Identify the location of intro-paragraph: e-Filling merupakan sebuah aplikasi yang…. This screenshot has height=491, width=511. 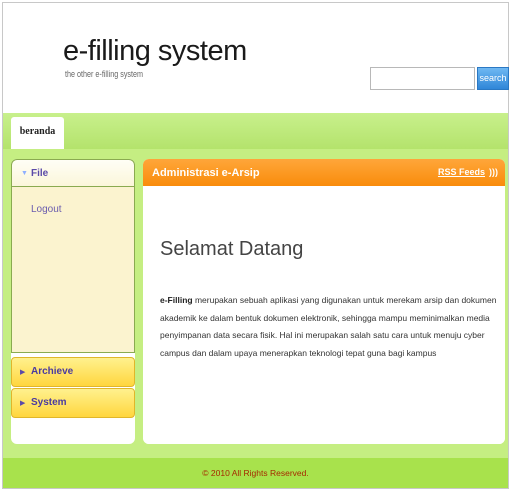
(330, 327).